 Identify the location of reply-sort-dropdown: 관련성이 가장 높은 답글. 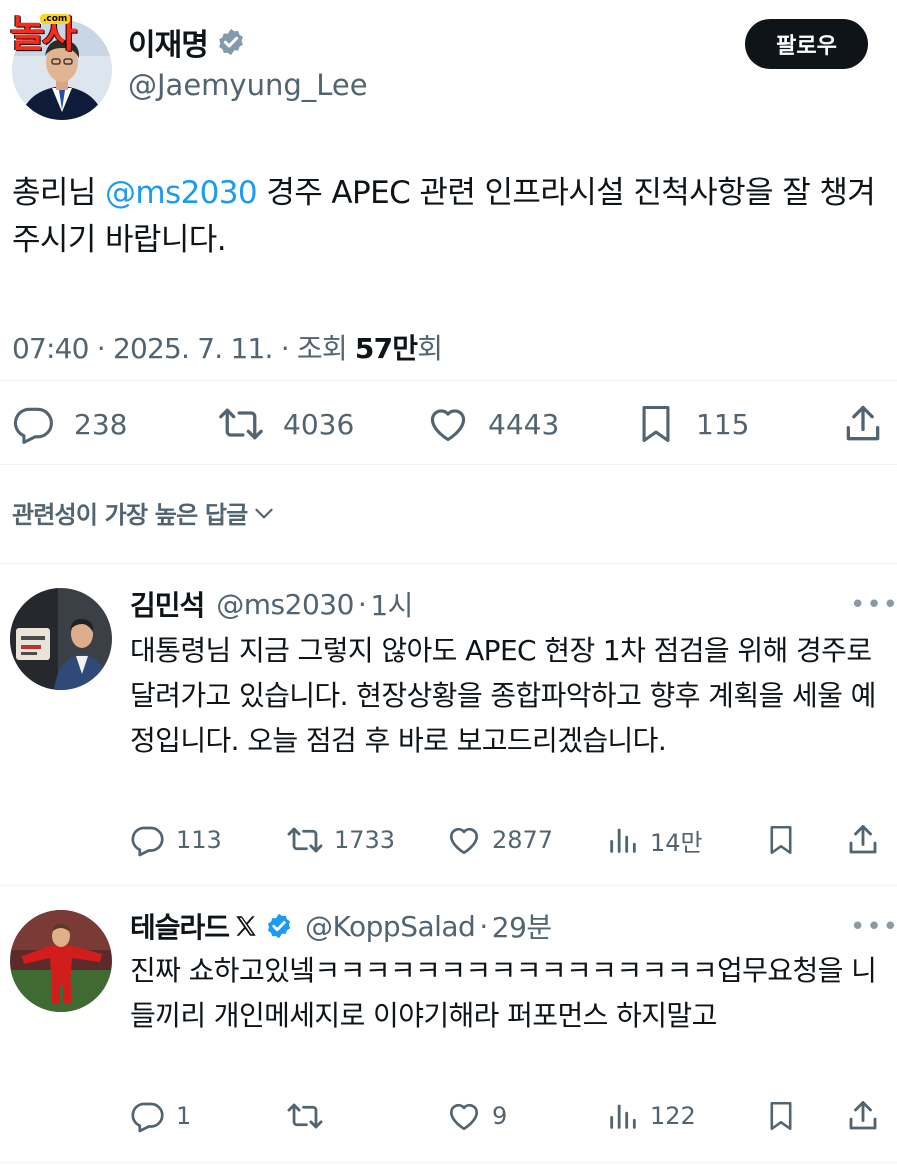
(144, 512).